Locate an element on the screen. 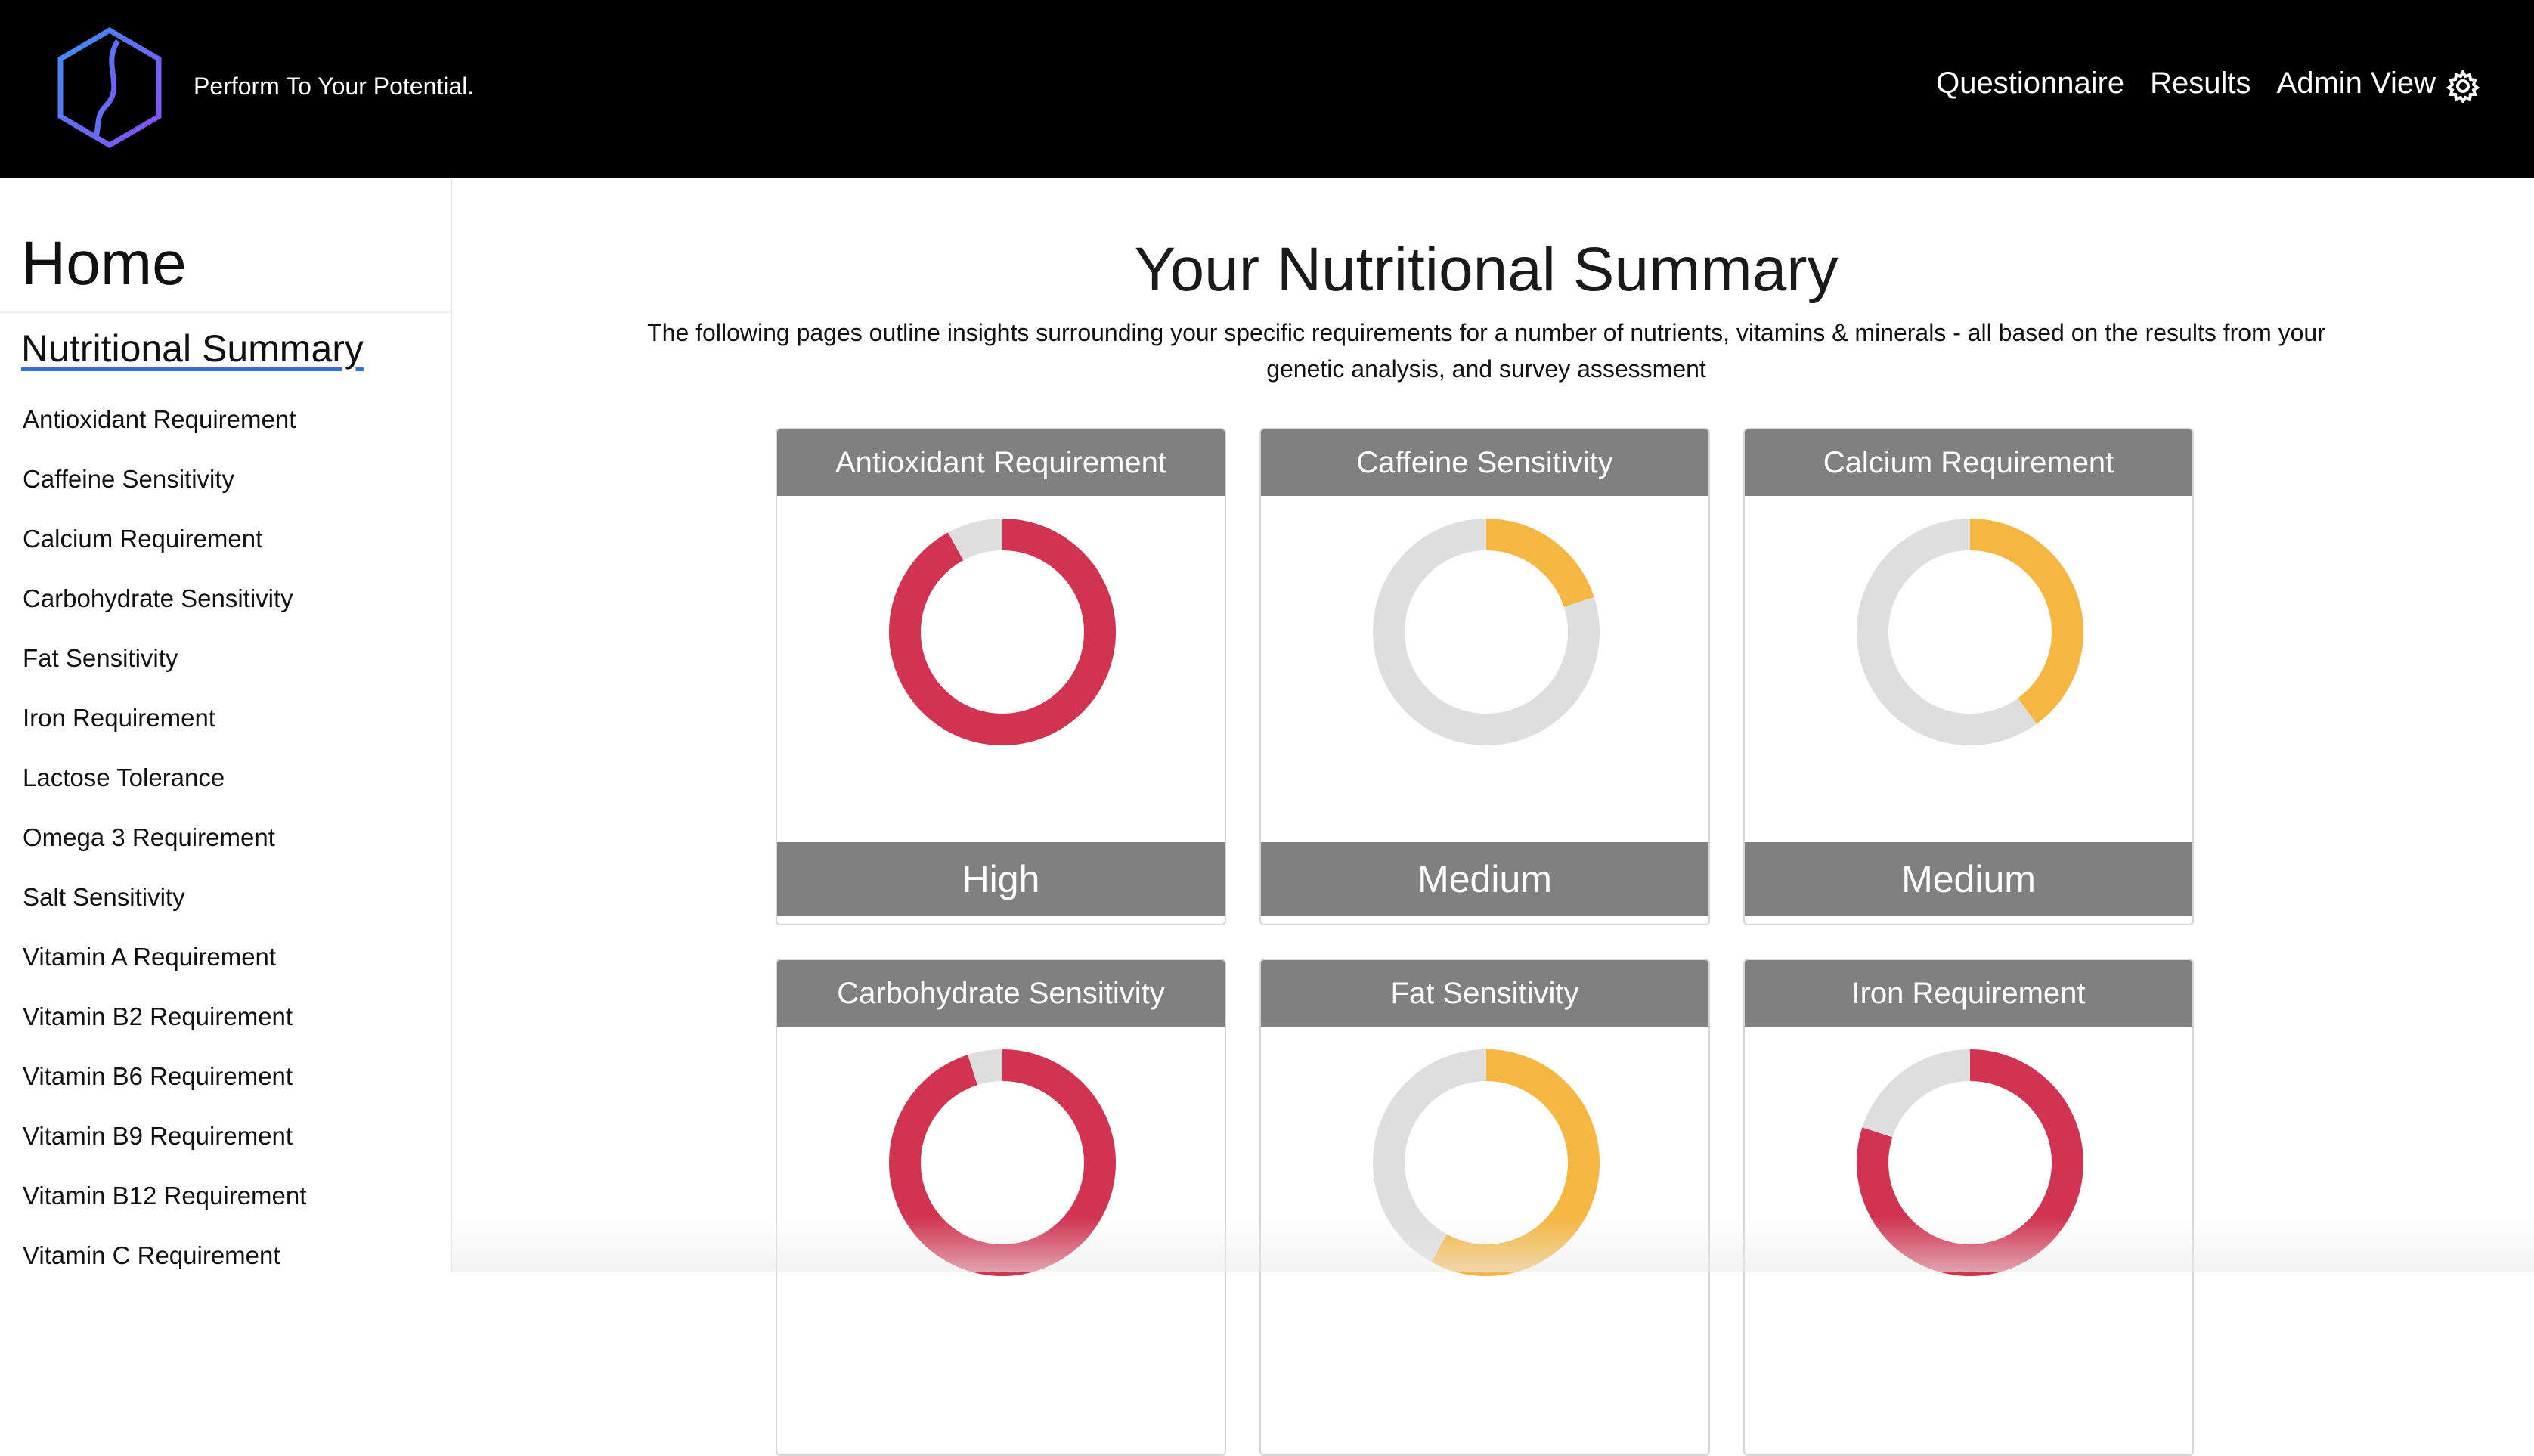 The width and height of the screenshot is (2534, 1456). sidebar-item-vitamin-c-requirement: Vitamin C Requirement is located at coordinates (164, 1256).